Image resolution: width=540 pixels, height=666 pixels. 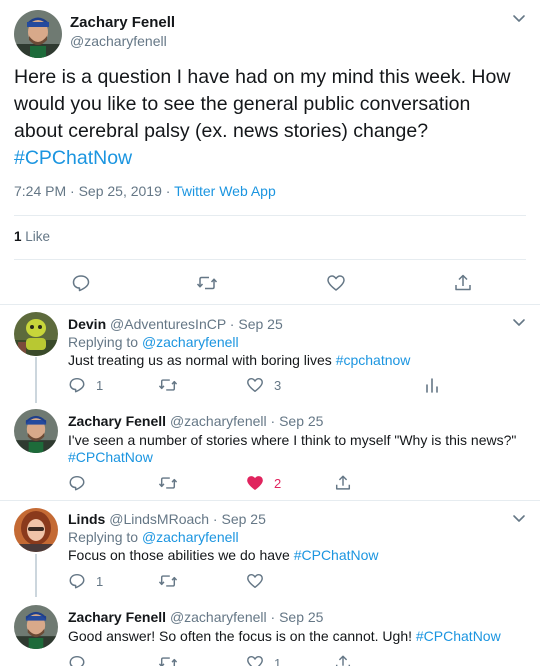 I want to click on author-name: Linds, so click(x=86, y=519).